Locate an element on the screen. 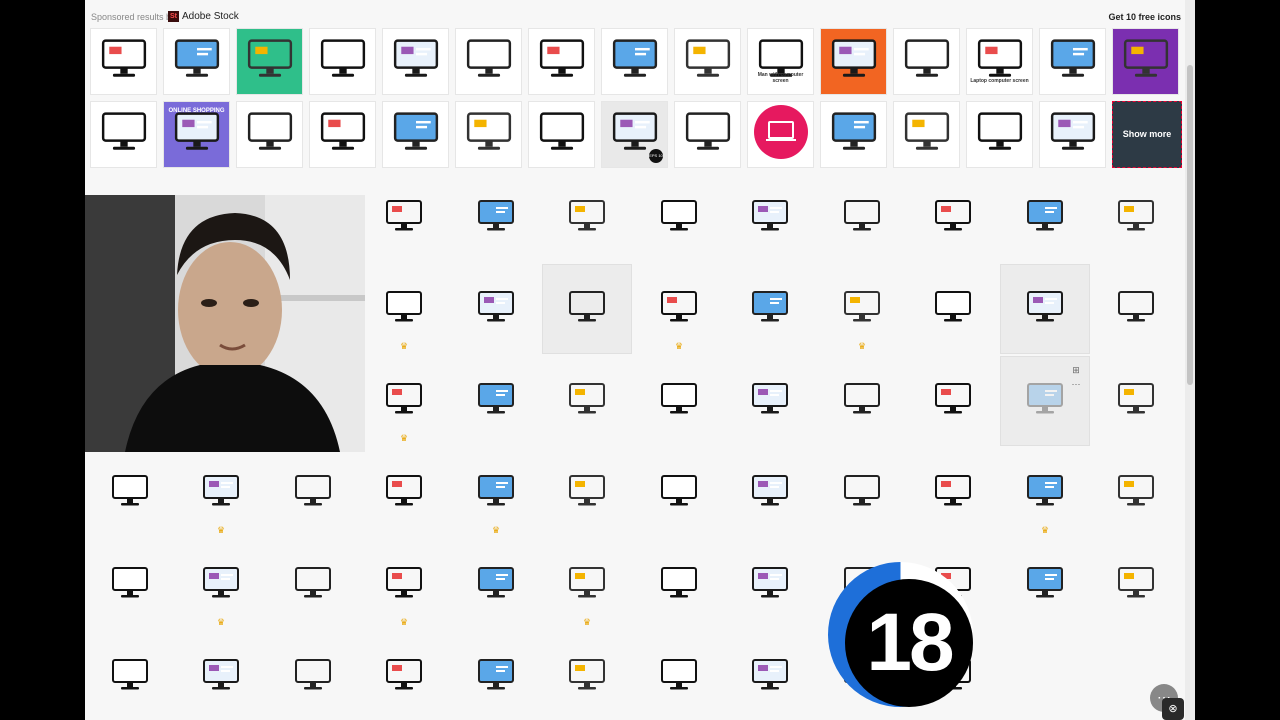 This screenshot has height=720, width=1280. user-desktop-icon is located at coordinates (1136, 401).